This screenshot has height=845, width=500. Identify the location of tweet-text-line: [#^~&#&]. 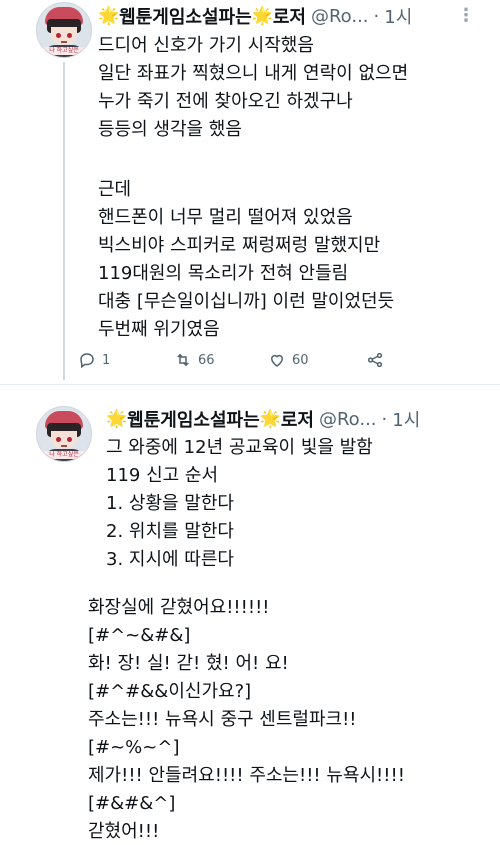
(139, 635).